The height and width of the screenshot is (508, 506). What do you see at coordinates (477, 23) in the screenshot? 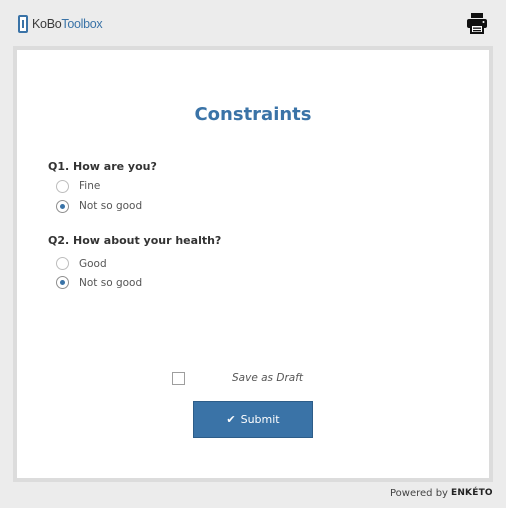
I see `print-icon` at bounding box center [477, 23].